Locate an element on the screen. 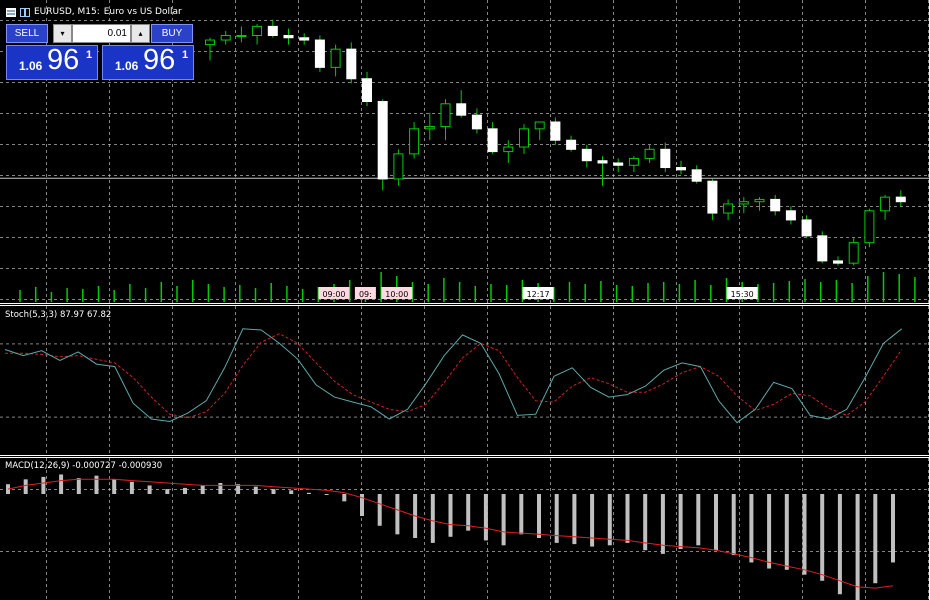 Image resolution: width=930 pixels, height=600 pixels. sell-price-box: 1.06 96 1 is located at coordinates (52, 62).